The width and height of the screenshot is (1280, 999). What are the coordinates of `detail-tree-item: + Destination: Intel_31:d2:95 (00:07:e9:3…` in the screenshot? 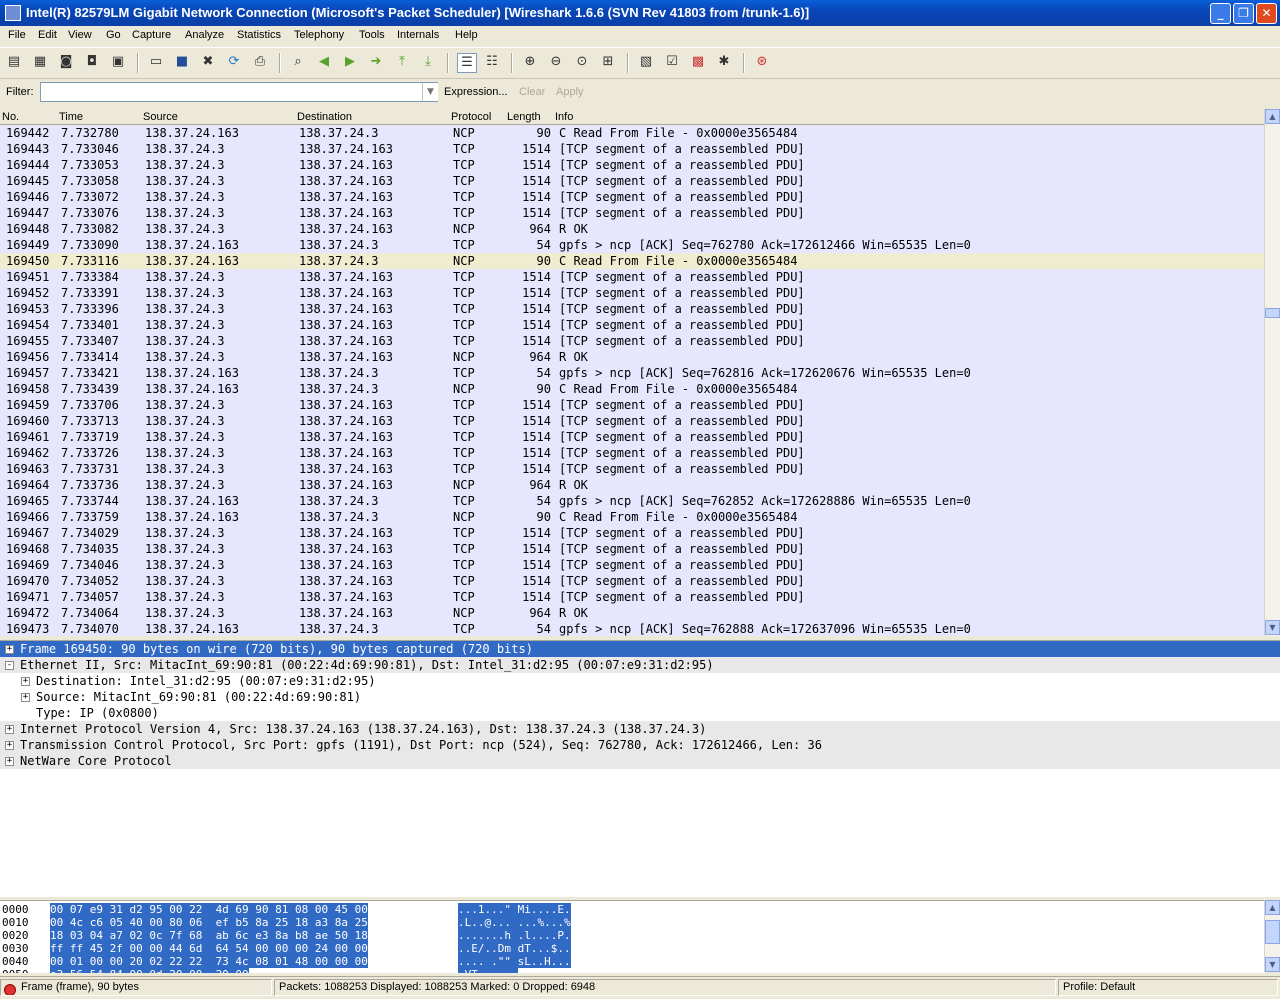 It's located at (640, 681).